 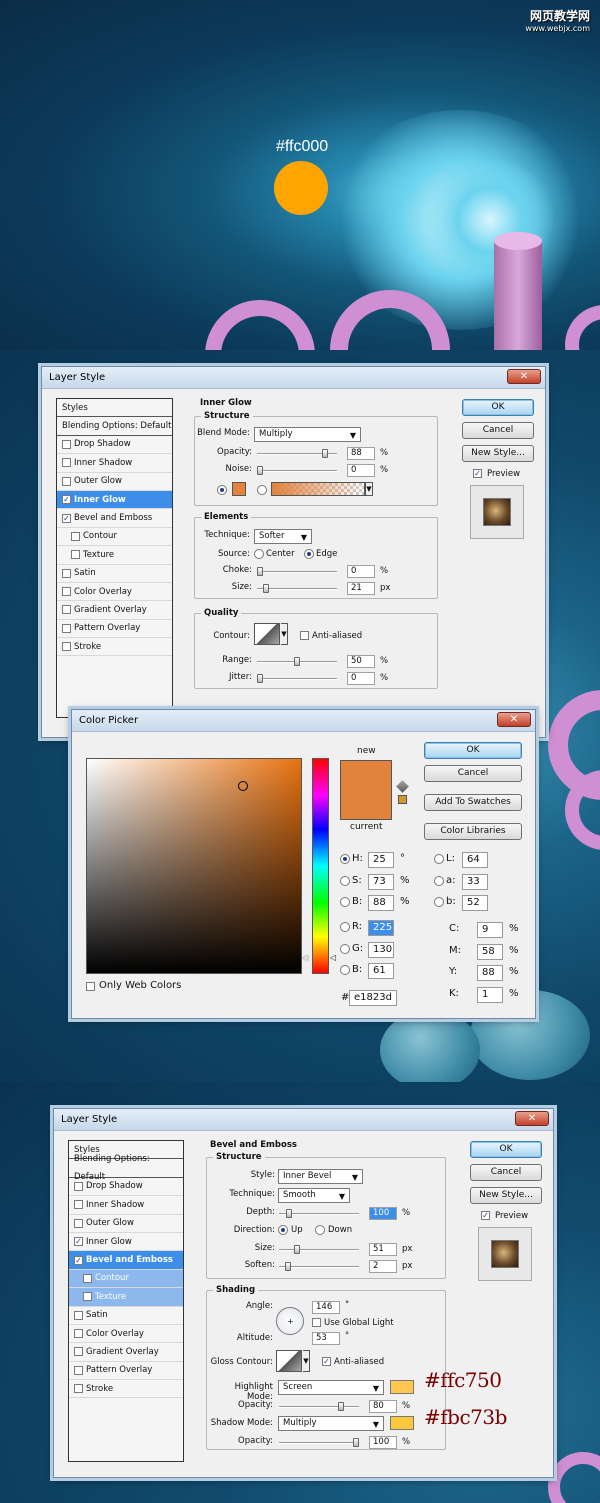 I want to click on style-list-item: Drop Shadow, so click(x=114, y=445).